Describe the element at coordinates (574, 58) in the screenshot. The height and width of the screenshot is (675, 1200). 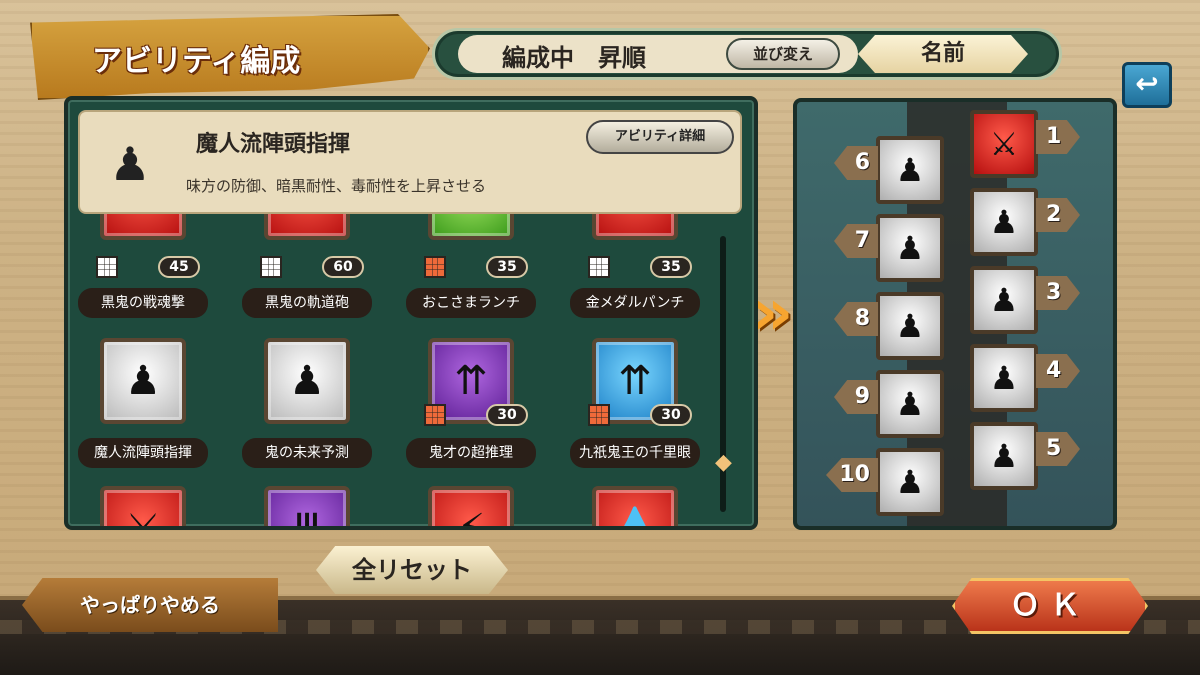
I see `sort-status-label: 編成中 昇順` at that location.